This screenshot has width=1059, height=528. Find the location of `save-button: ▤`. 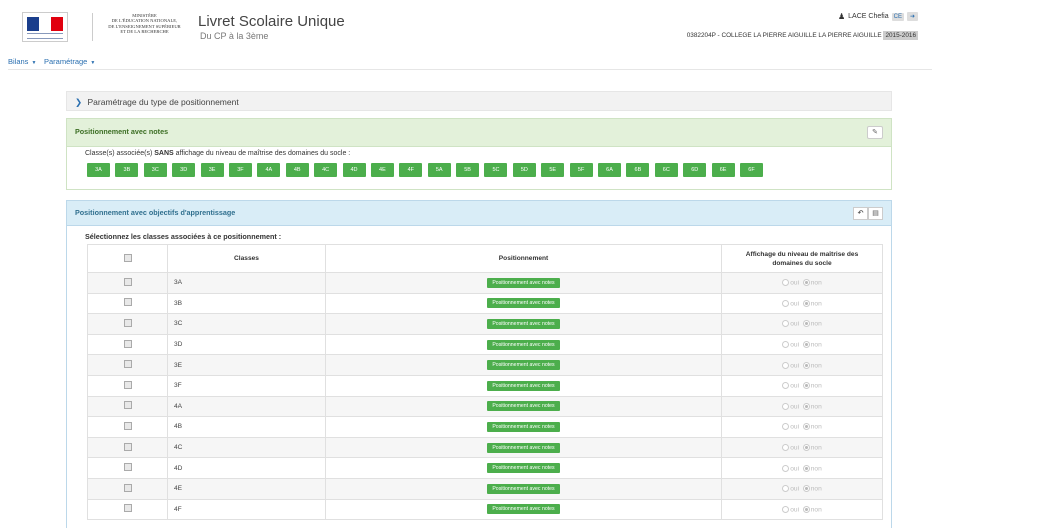

save-button: ▤ is located at coordinates (875, 213).